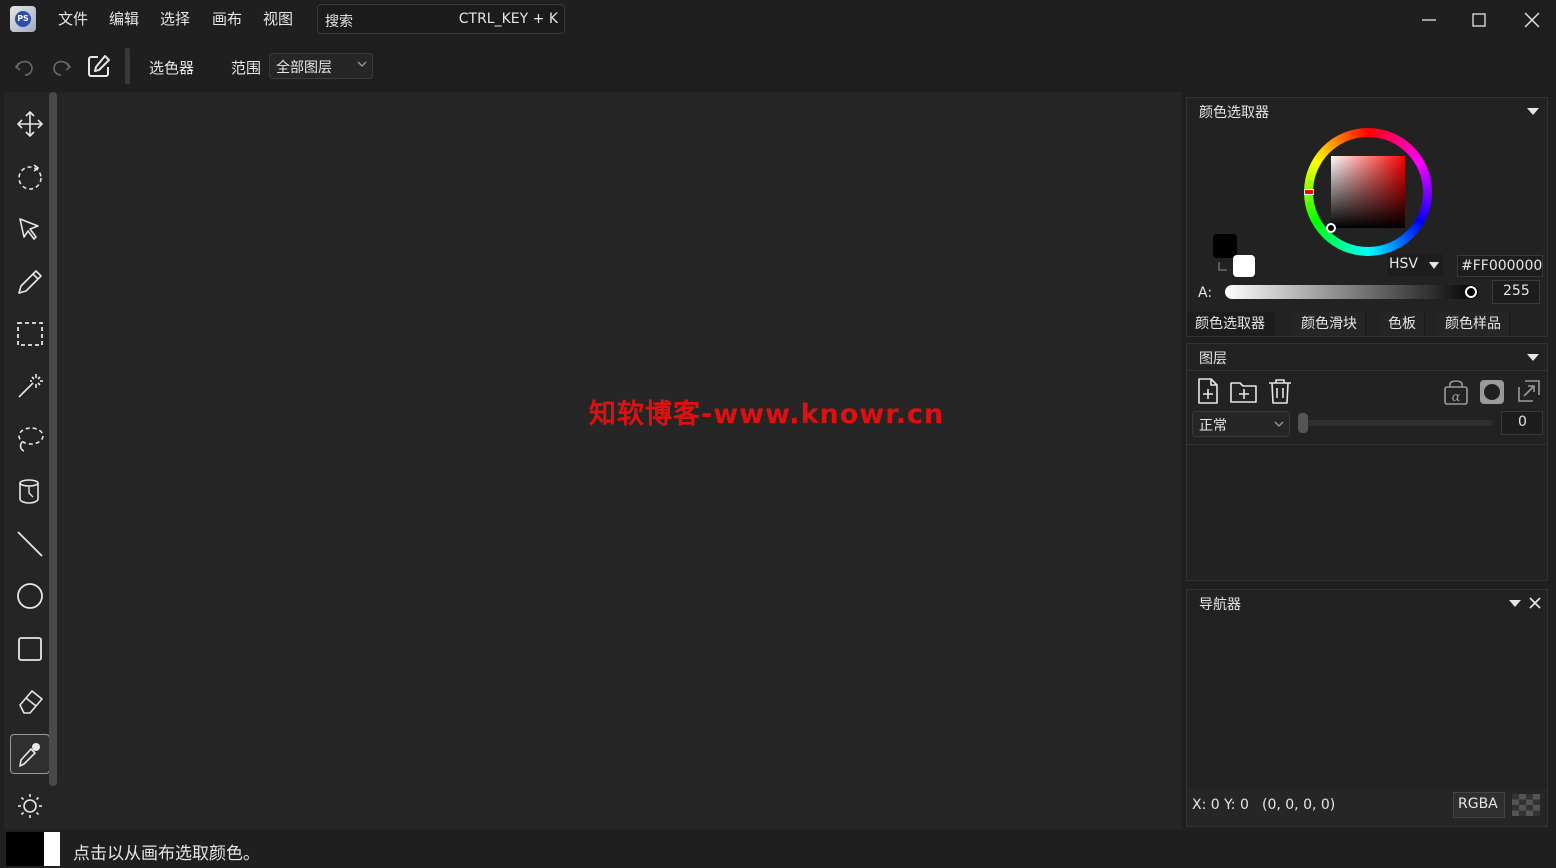 This screenshot has height=868, width=1556. I want to click on tool-color-picker, so click(30, 754).